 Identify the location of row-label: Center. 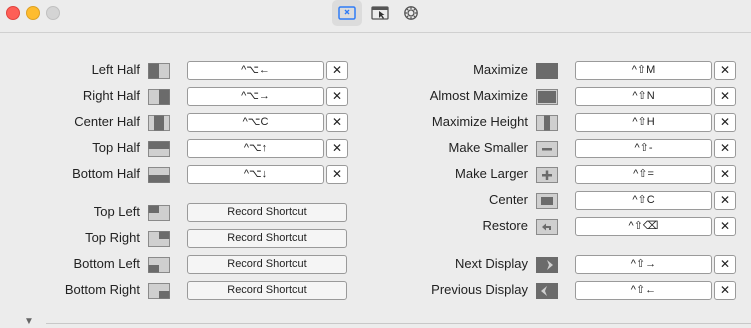
(508, 199).